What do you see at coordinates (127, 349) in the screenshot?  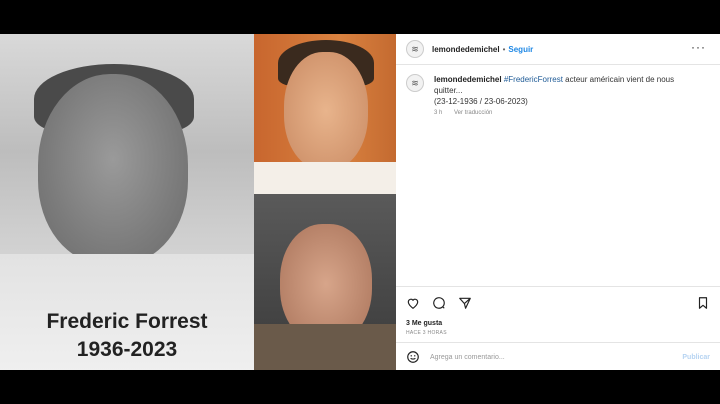 I see `photo-years: 1936-2023` at bounding box center [127, 349].